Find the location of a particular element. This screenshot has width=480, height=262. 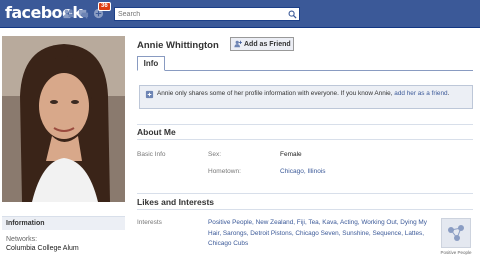

profile-name: Annie Whittington is located at coordinates (178, 45).